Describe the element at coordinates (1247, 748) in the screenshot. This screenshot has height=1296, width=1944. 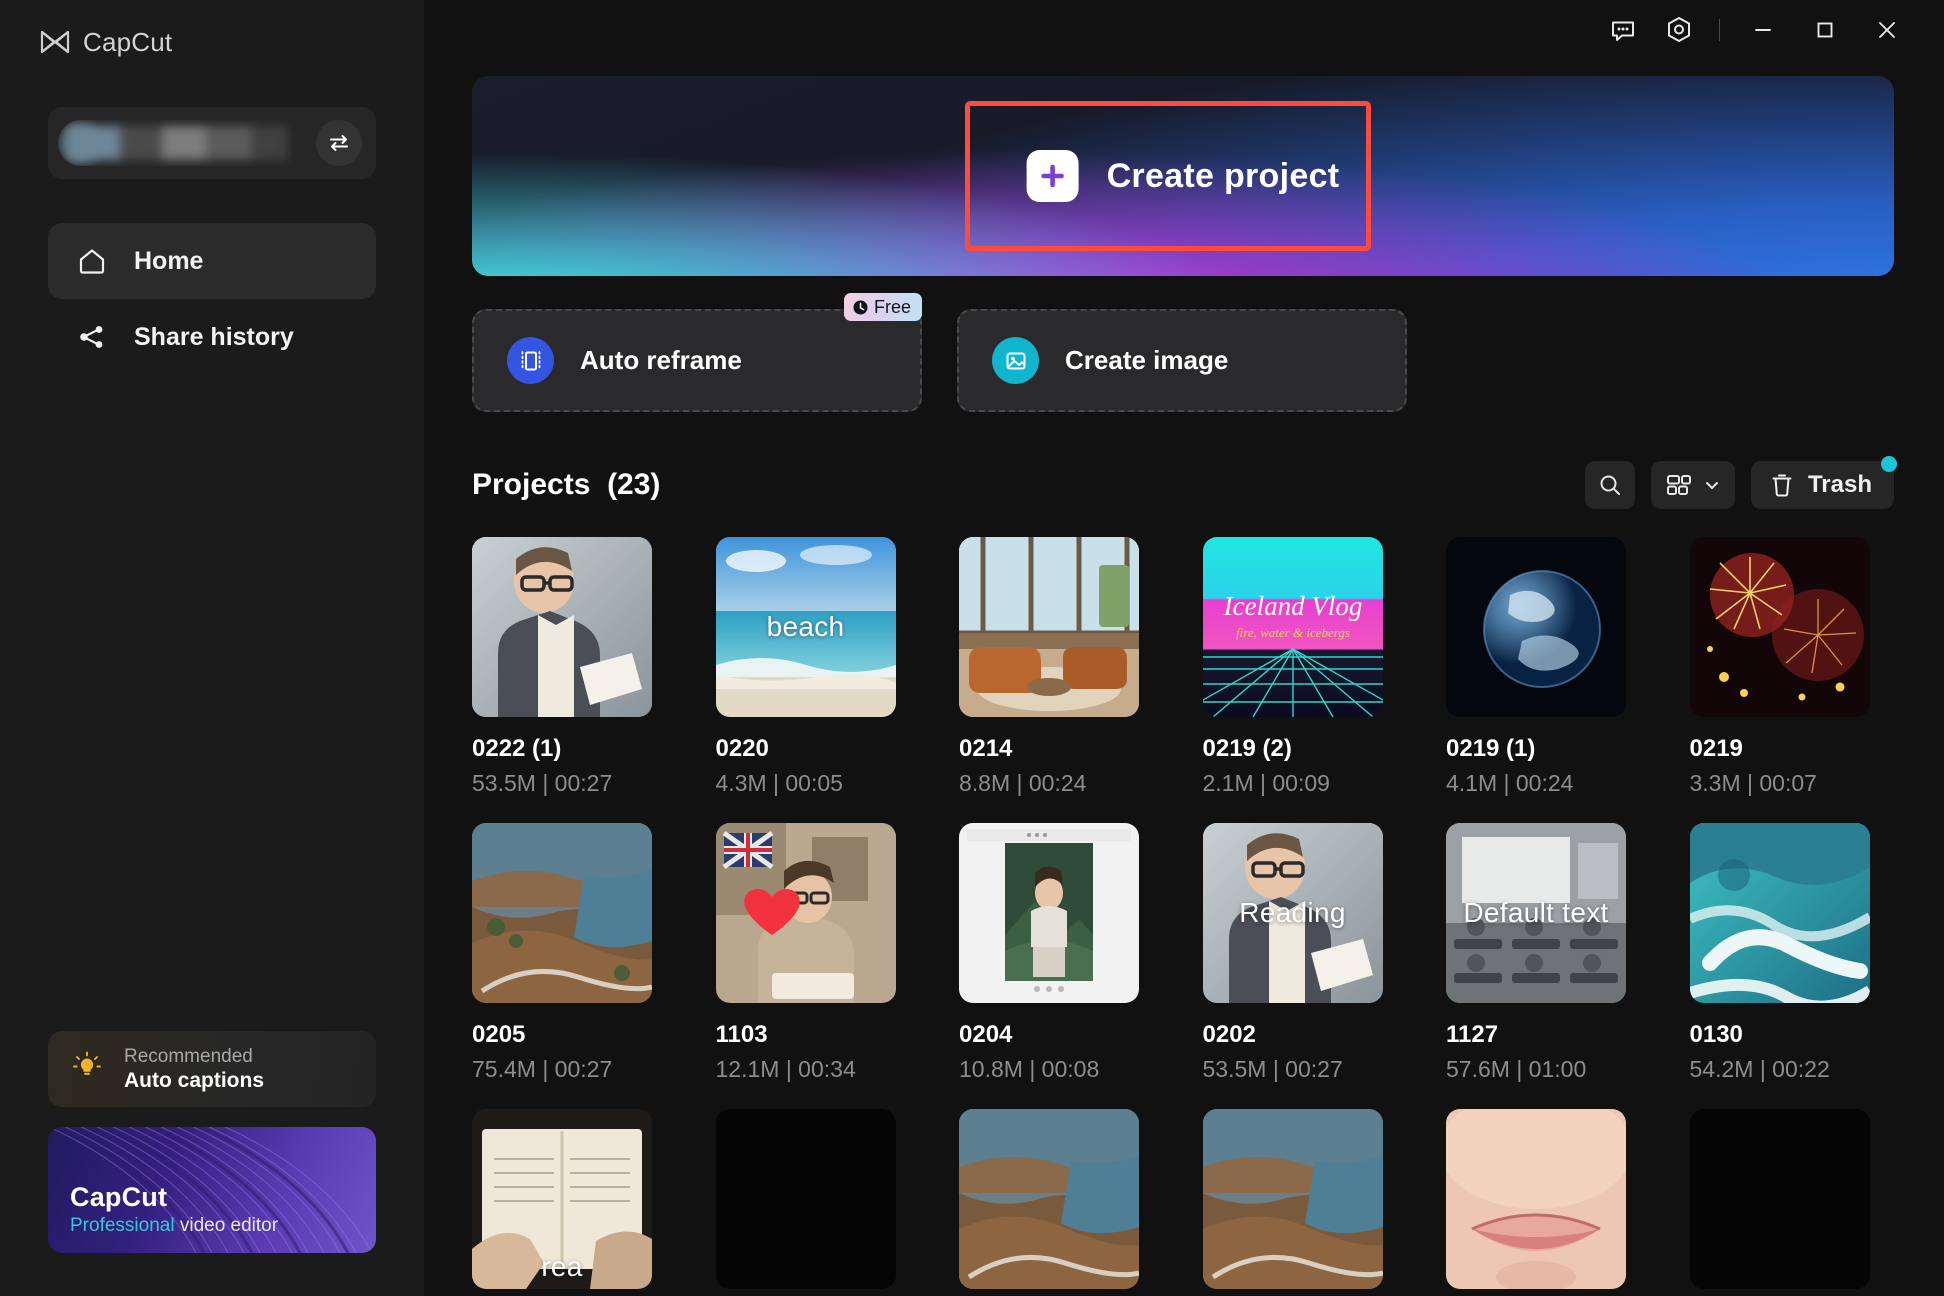
I see `project-name: 0219 (2)` at that location.